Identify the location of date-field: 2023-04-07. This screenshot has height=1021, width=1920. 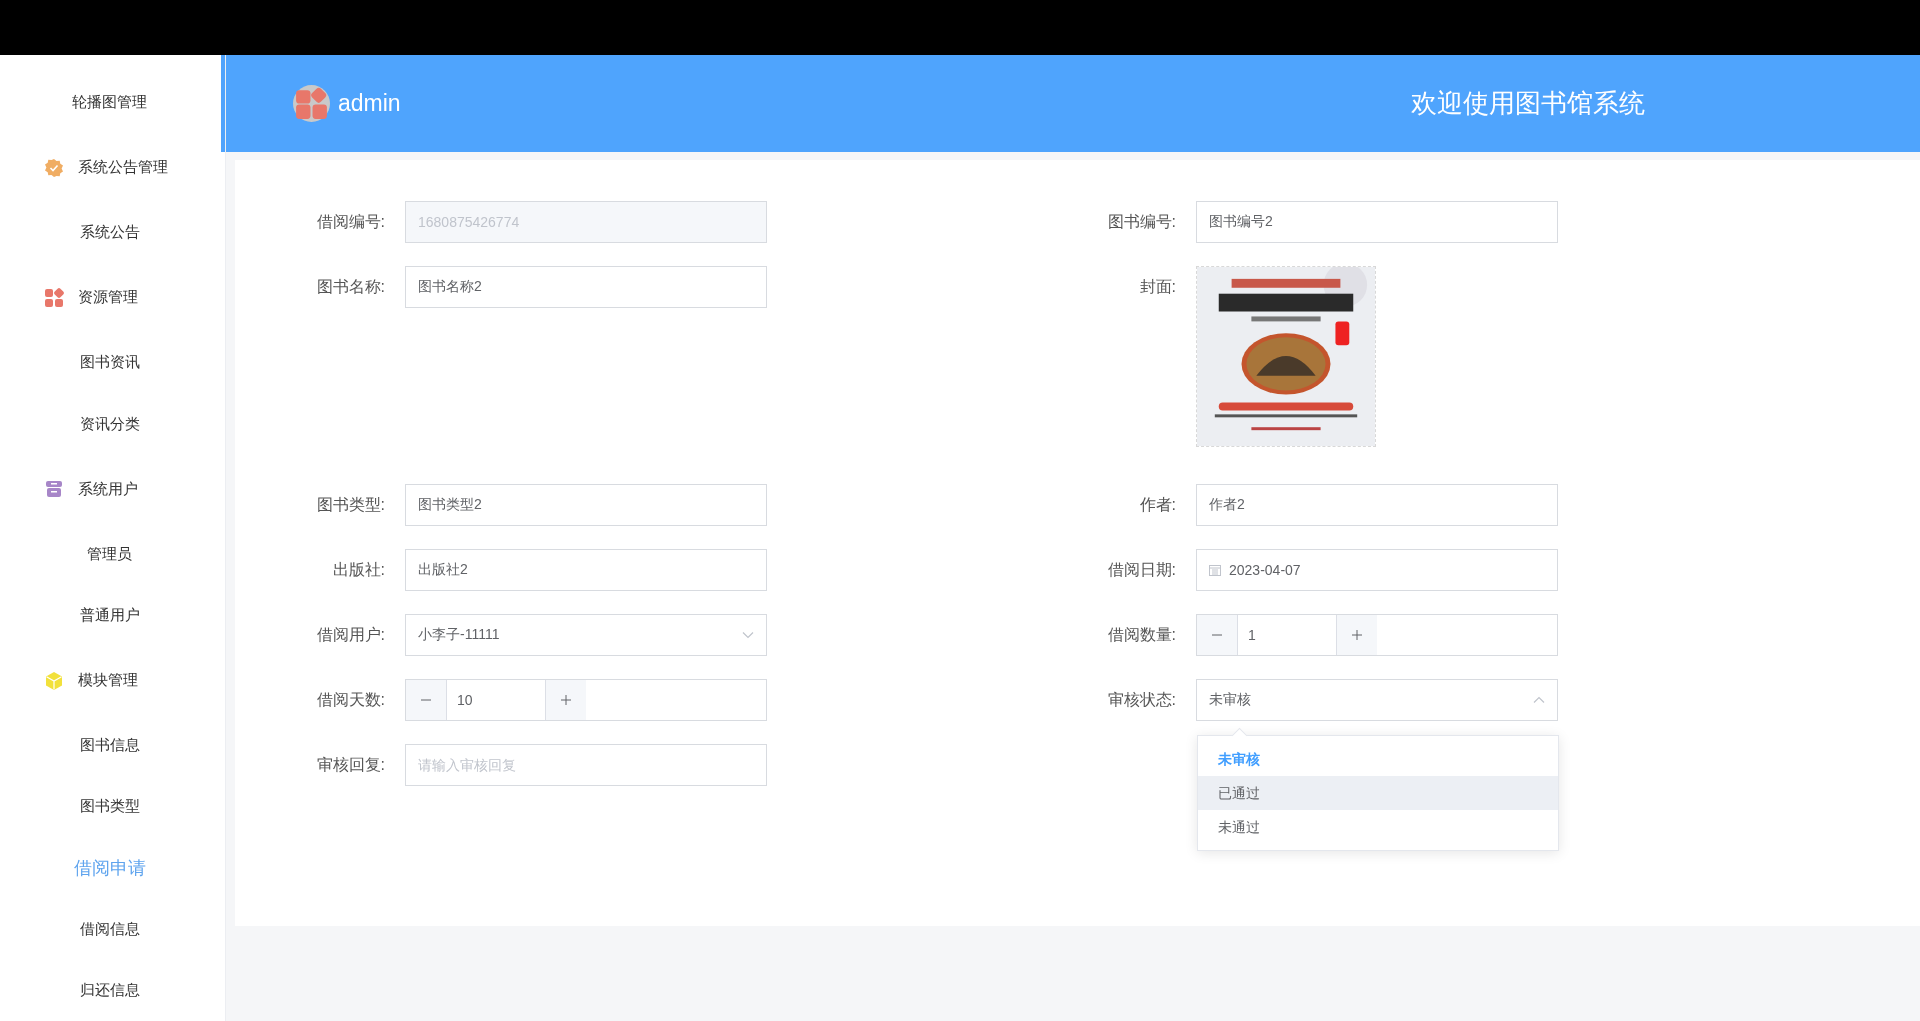
(1377, 570).